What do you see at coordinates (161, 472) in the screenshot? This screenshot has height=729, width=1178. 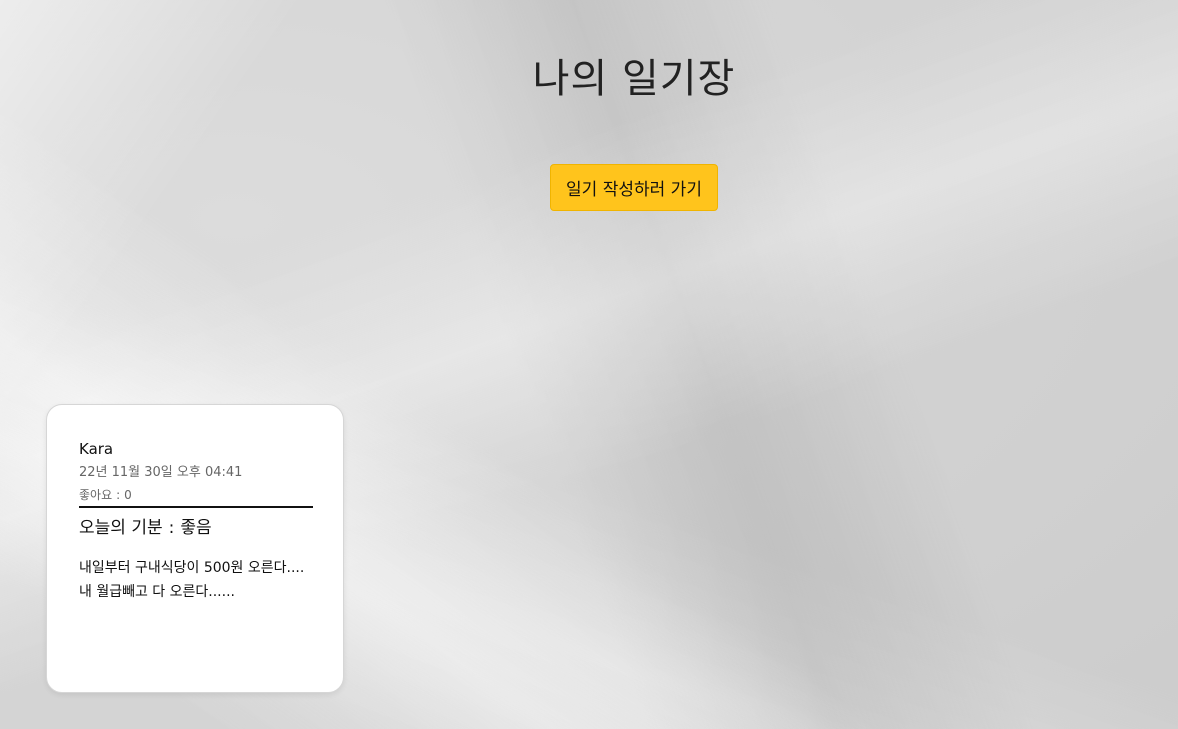 I see `card-date: 22년 11월 30일 오후 04:41` at bounding box center [161, 472].